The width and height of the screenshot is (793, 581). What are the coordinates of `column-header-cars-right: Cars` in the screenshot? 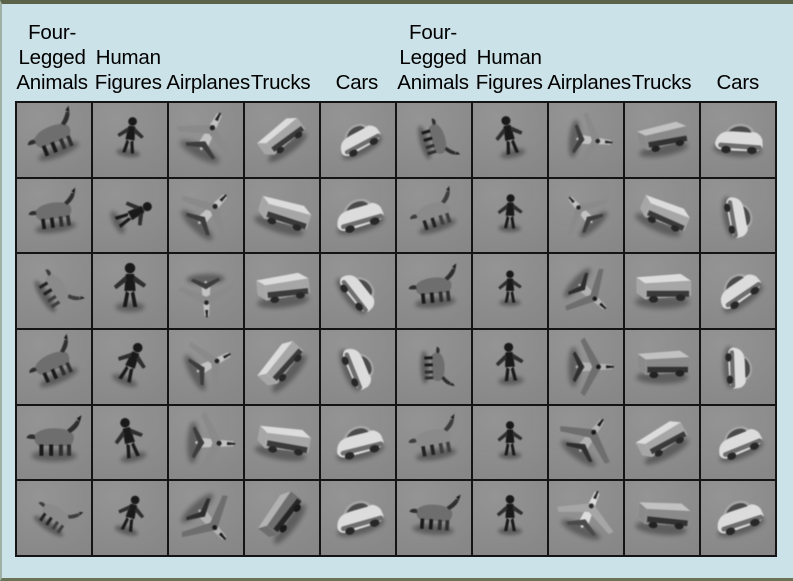 It's located at (738, 84).